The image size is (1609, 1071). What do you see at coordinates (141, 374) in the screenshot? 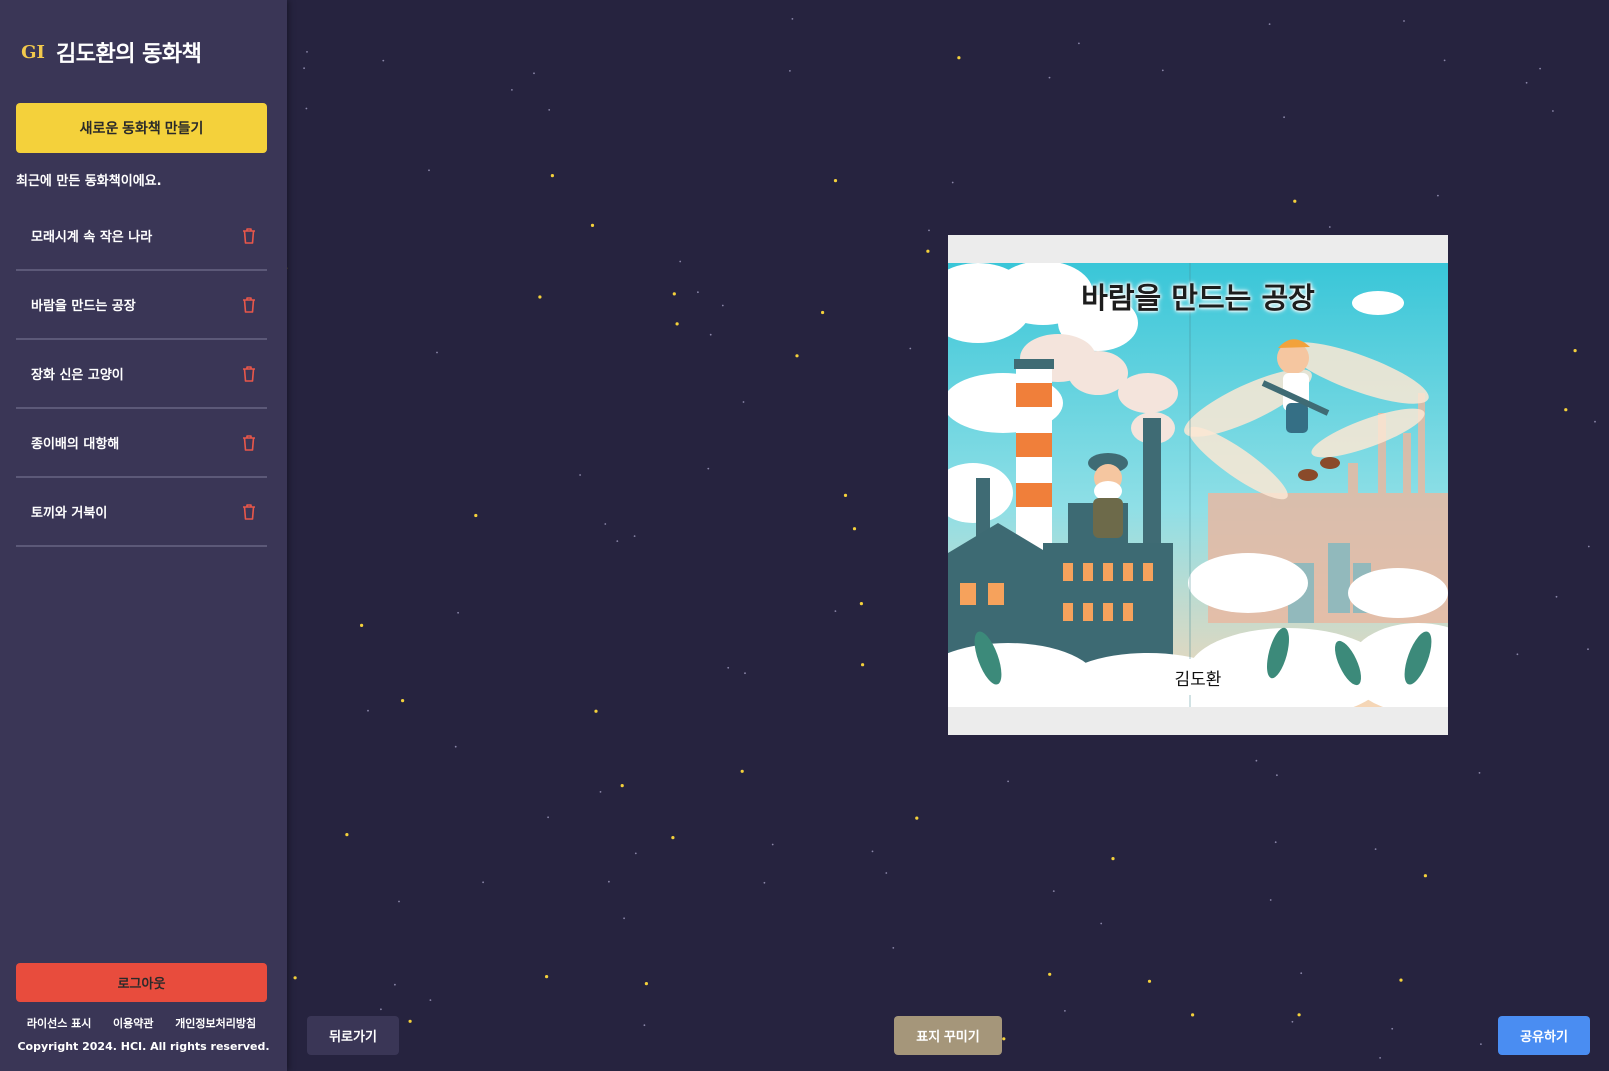
I see `book-item: 장화 신은 고양이` at bounding box center [141, 374].